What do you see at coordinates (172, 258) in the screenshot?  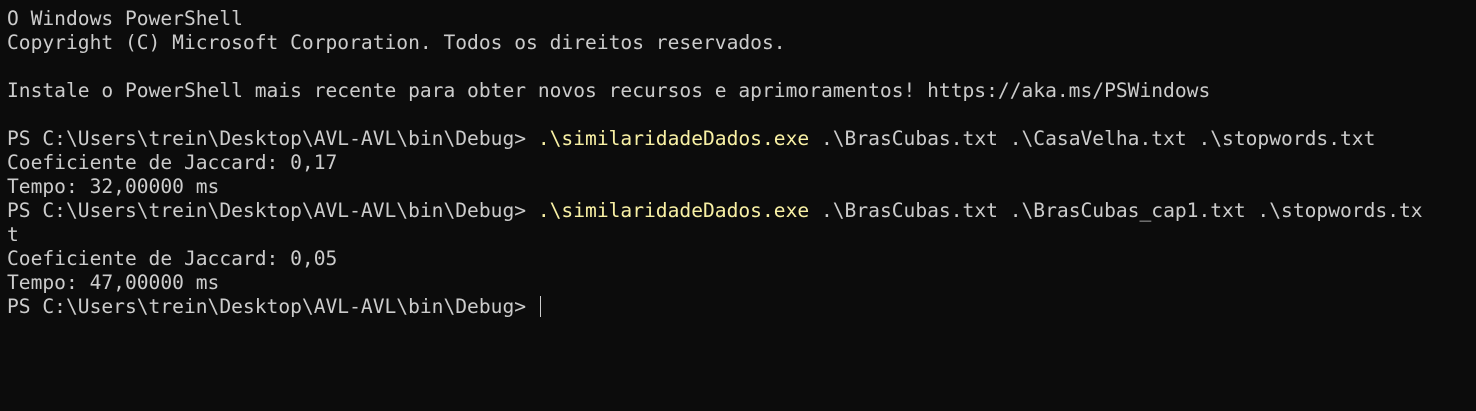 I see `output-jaccard: Coeficiente de Jaccard: 0,05` at bounding box center [172, 258].